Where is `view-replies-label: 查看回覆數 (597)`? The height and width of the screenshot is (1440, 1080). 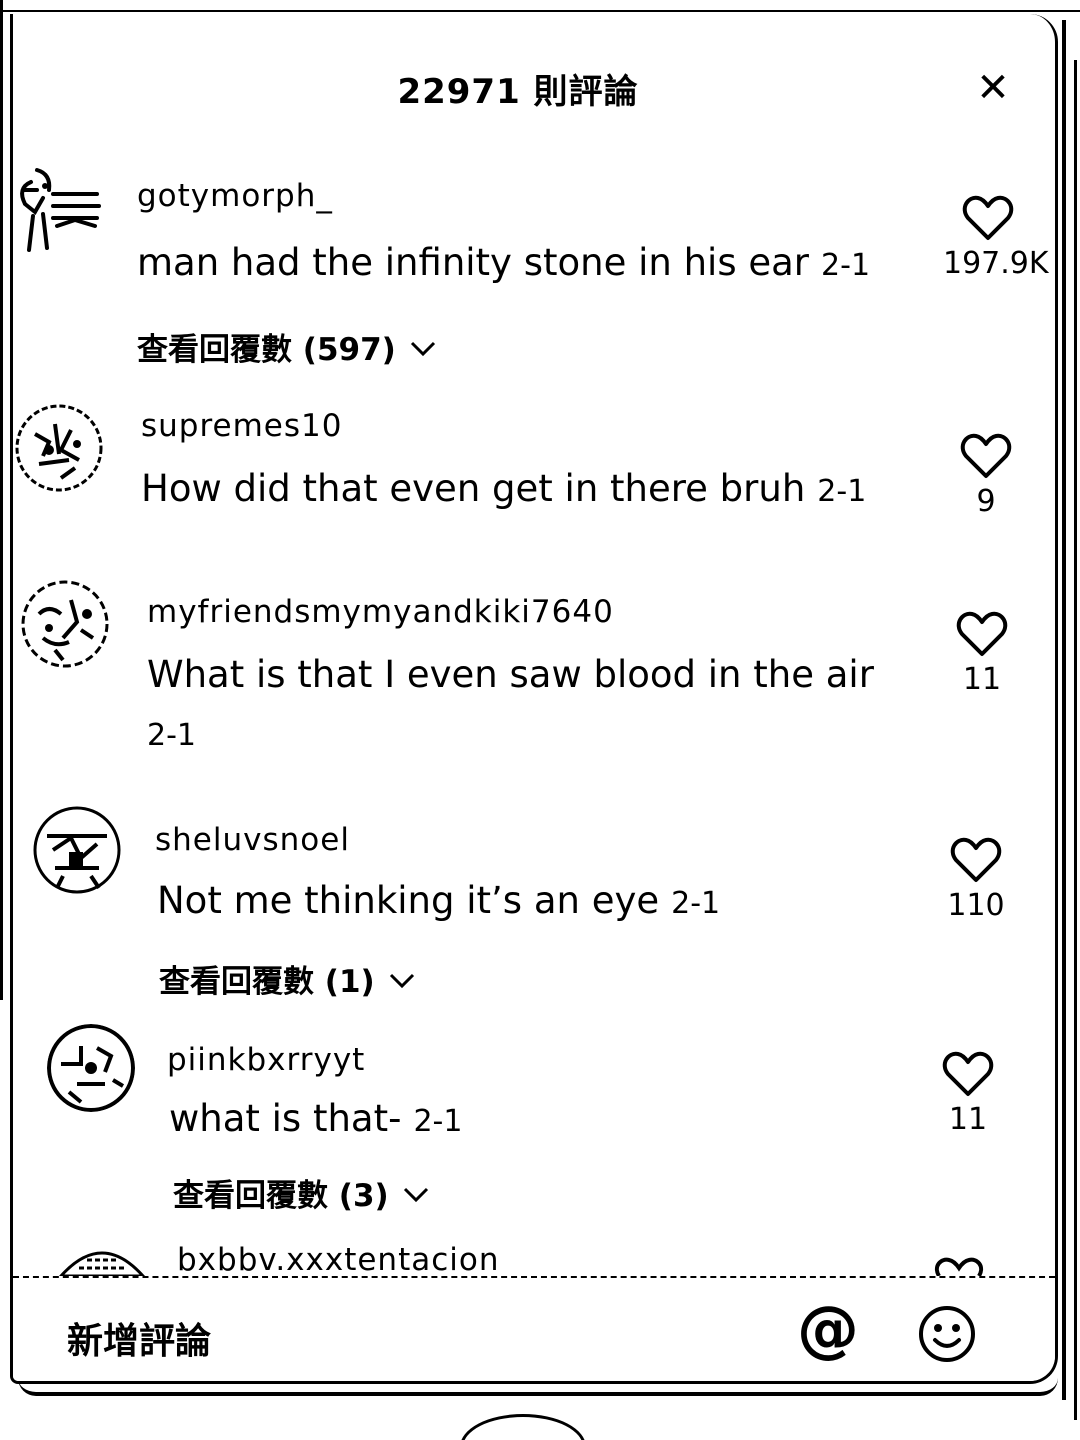
view-replies-label: 查看回覆數 (597) is located at coordinates (266, 350).